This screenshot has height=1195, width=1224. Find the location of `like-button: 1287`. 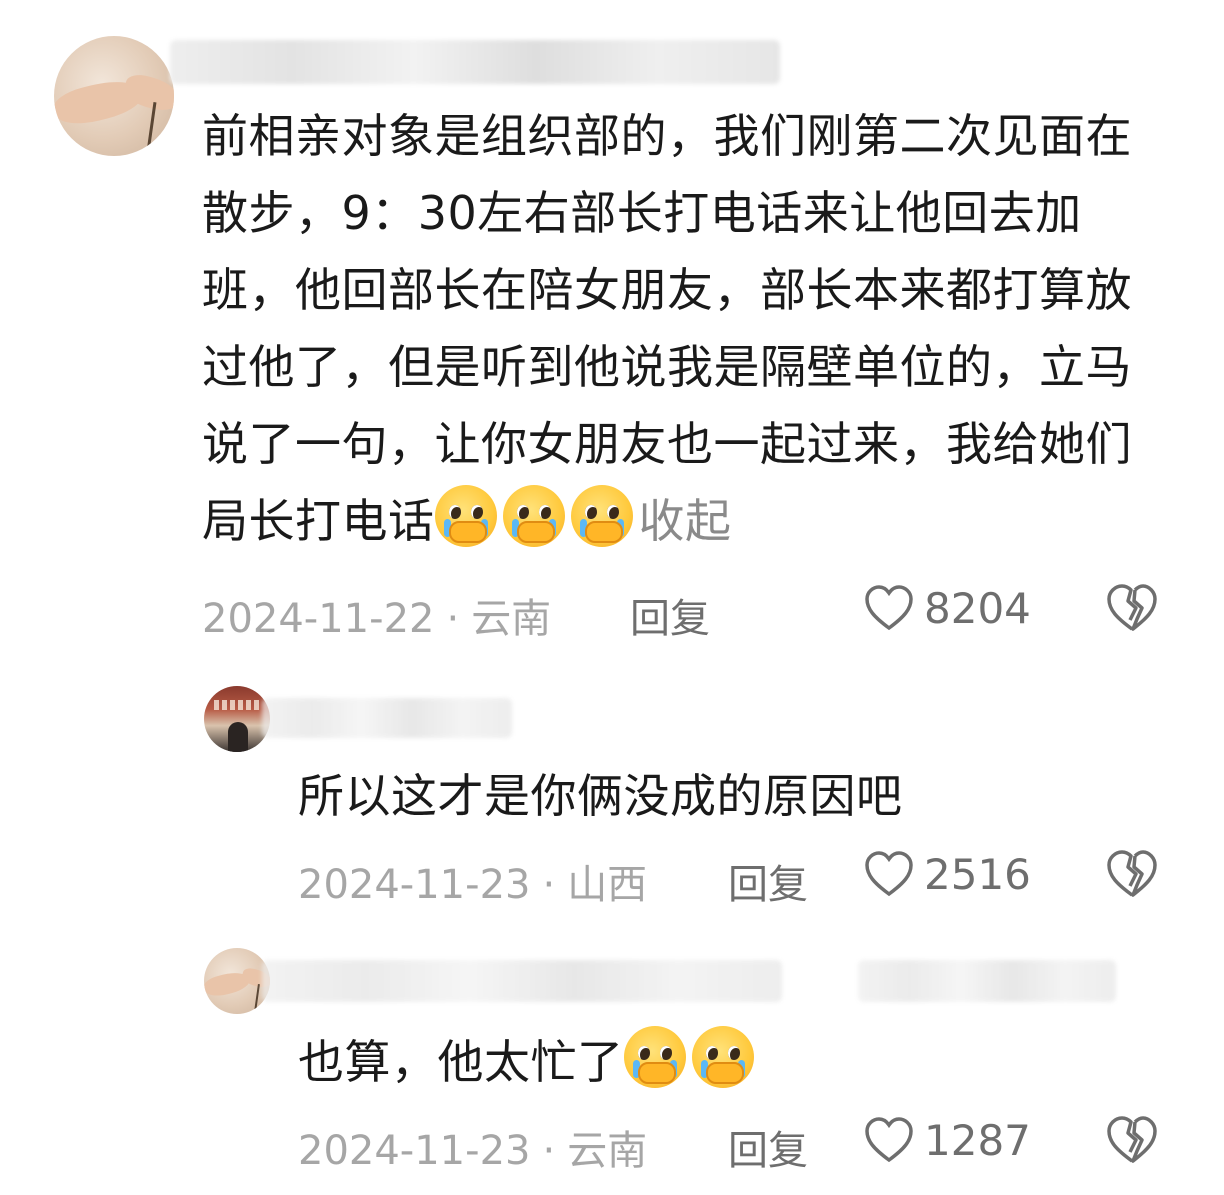

like-button: 1287 is located at coordinates (947, 1140).